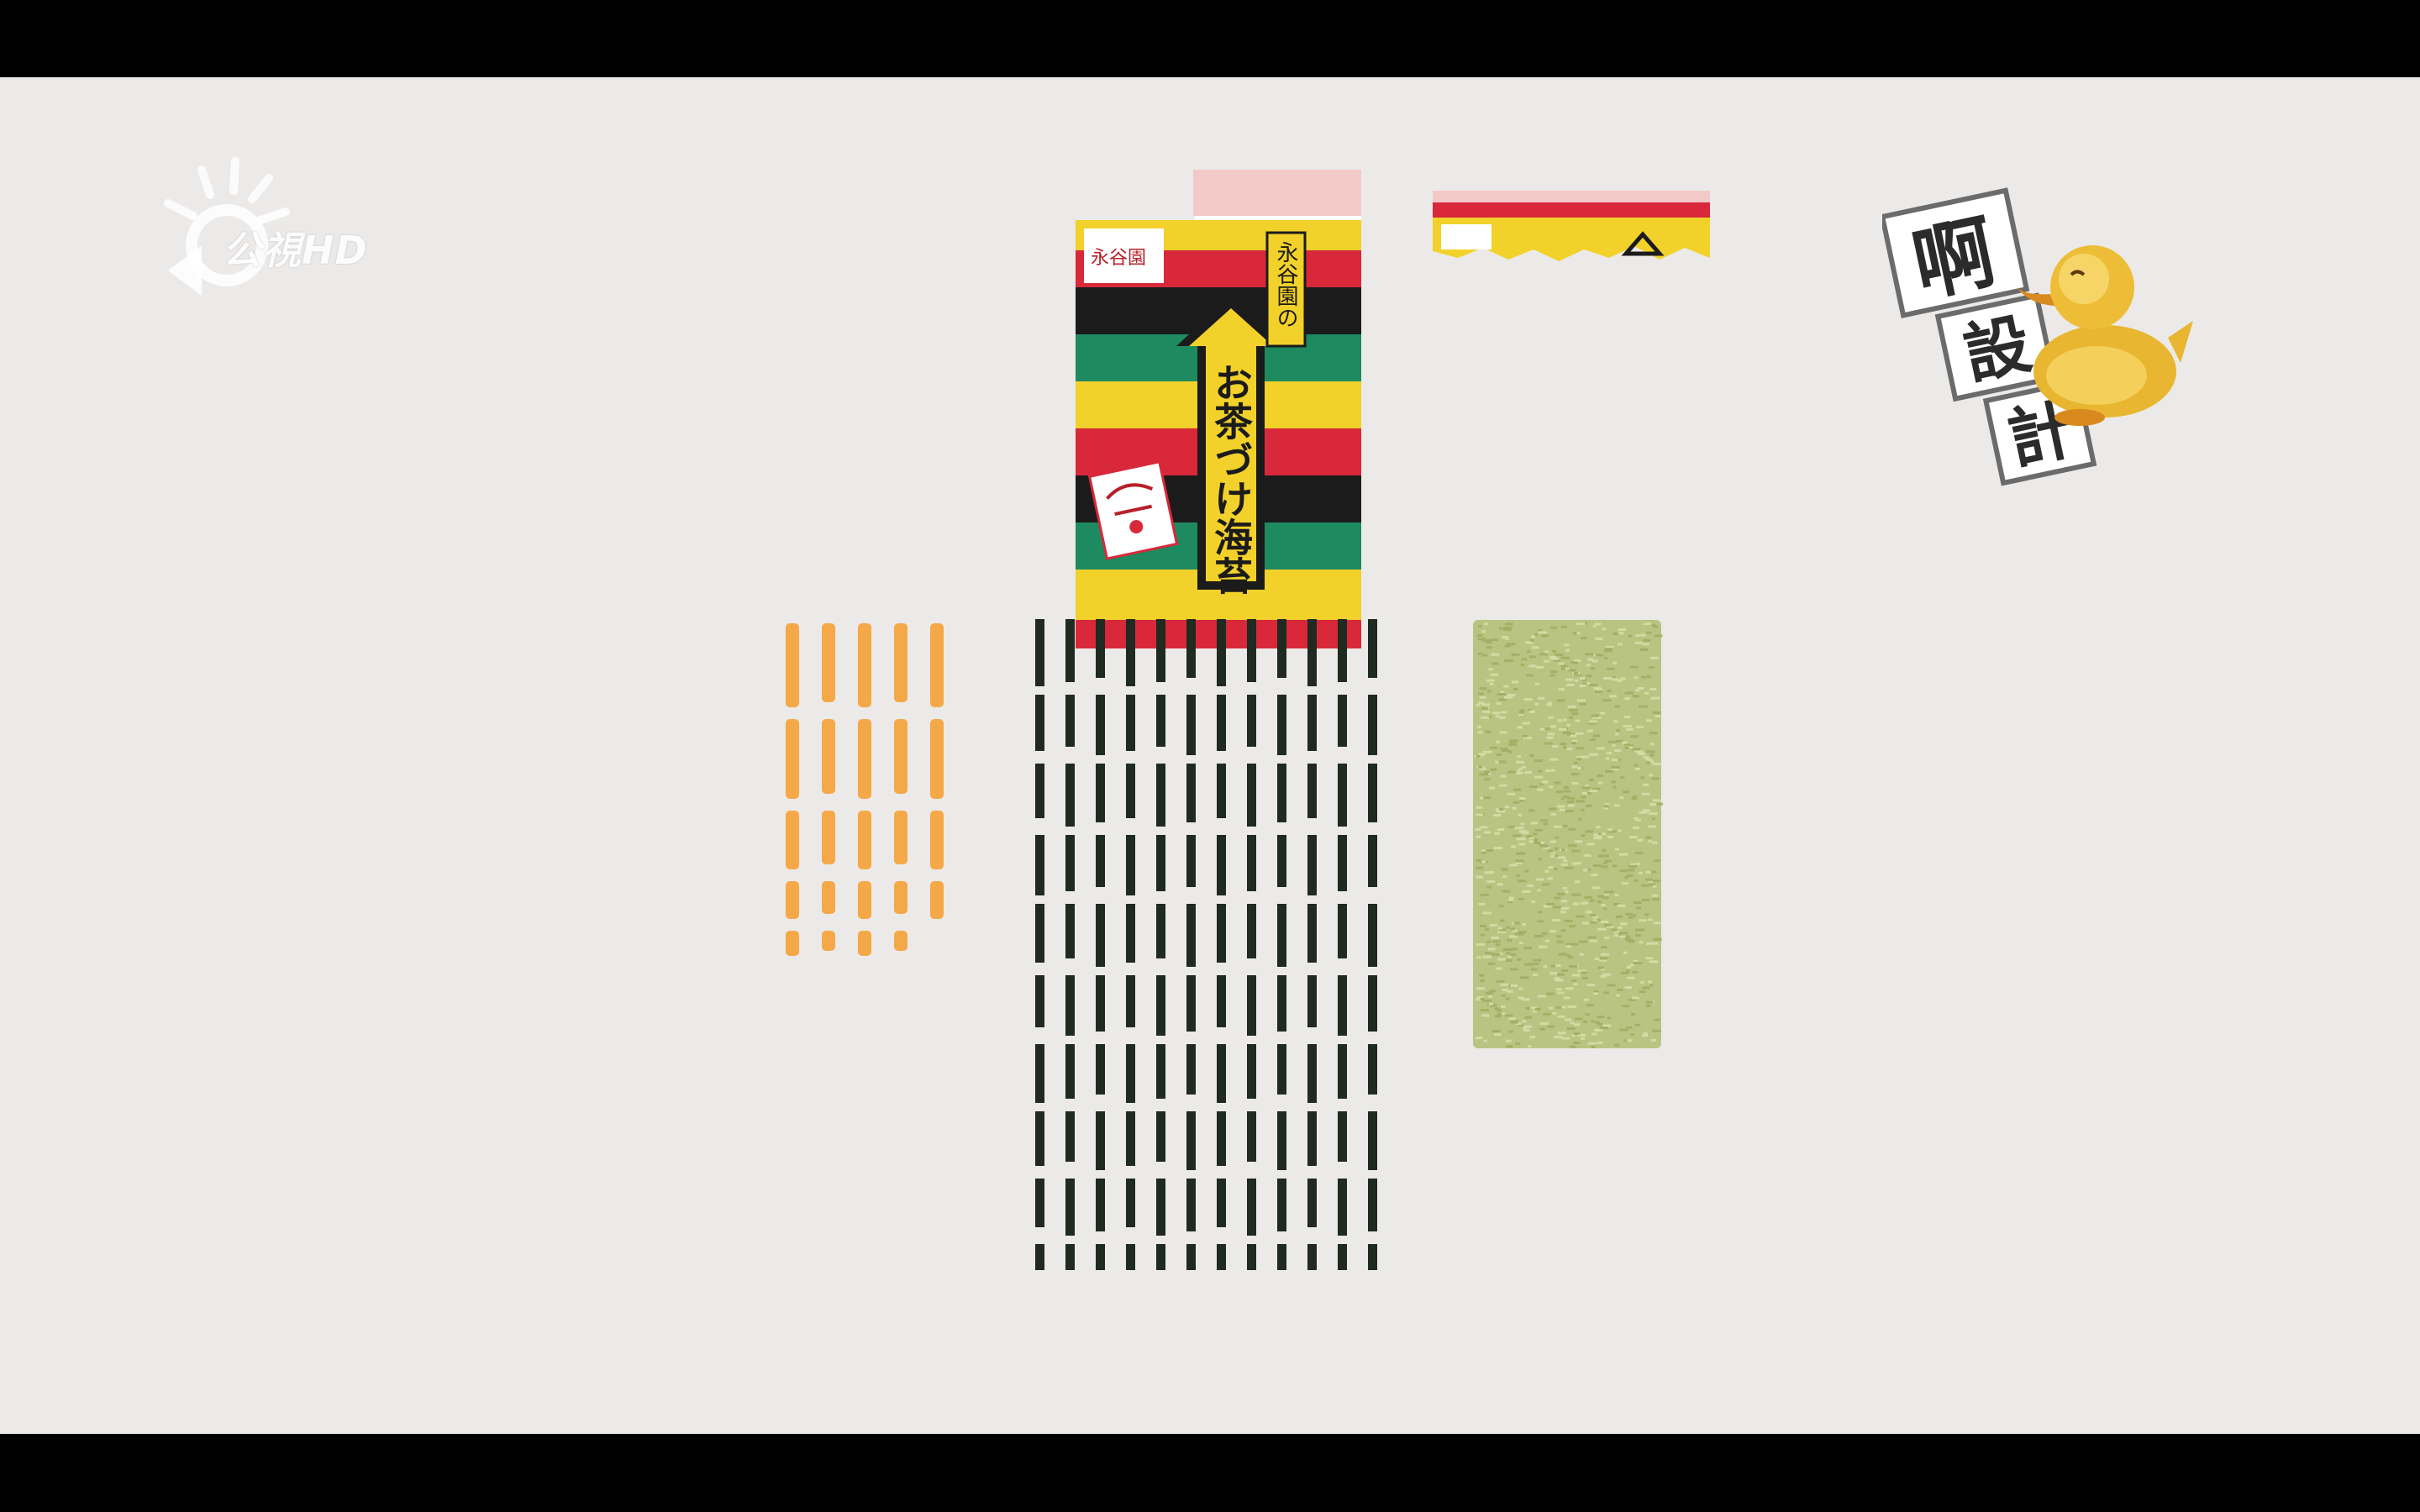  I want to click on package-product-name: お茶づけ海苔, so click(1231, 479).